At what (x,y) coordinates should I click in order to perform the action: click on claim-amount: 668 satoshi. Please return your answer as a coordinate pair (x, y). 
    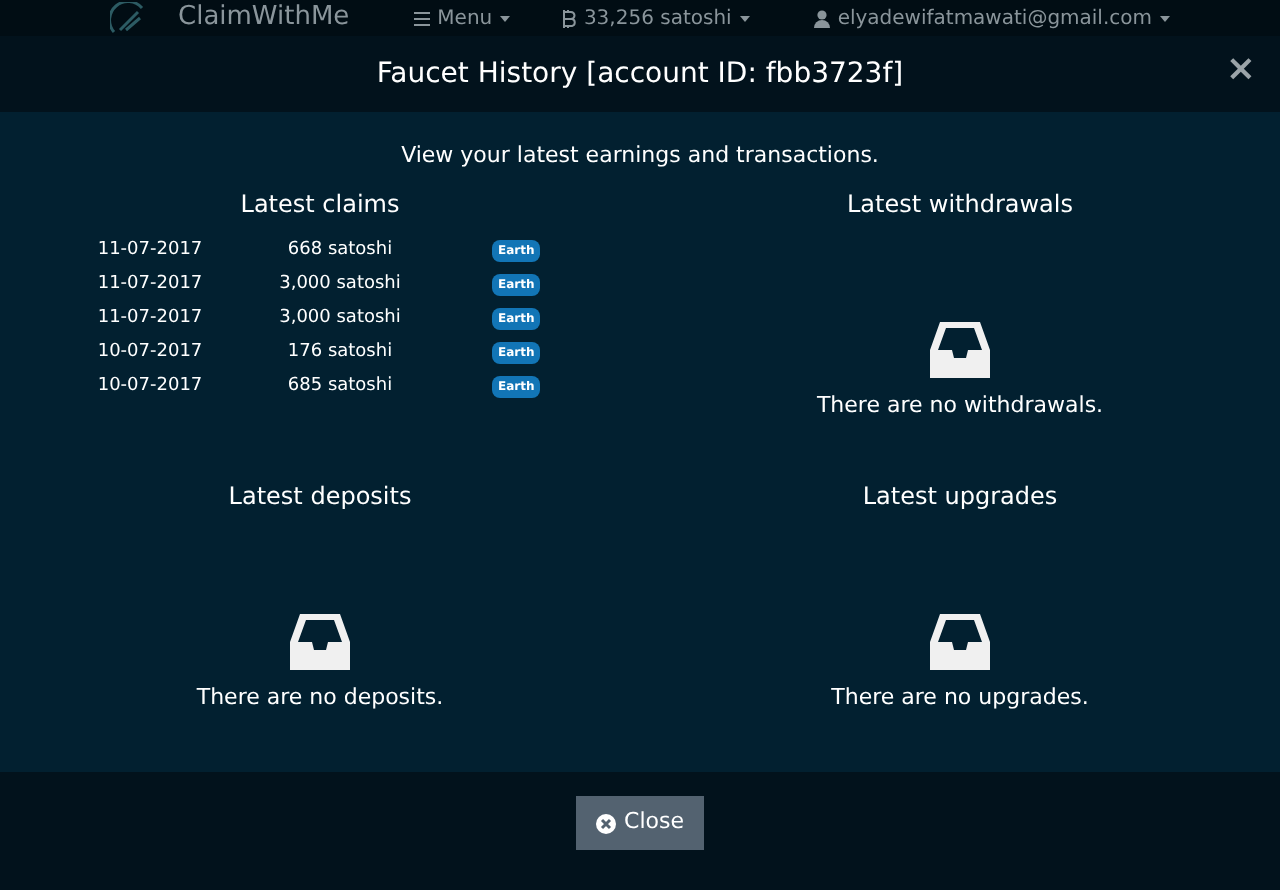
    Looking at the image, I should click on (340, 250).